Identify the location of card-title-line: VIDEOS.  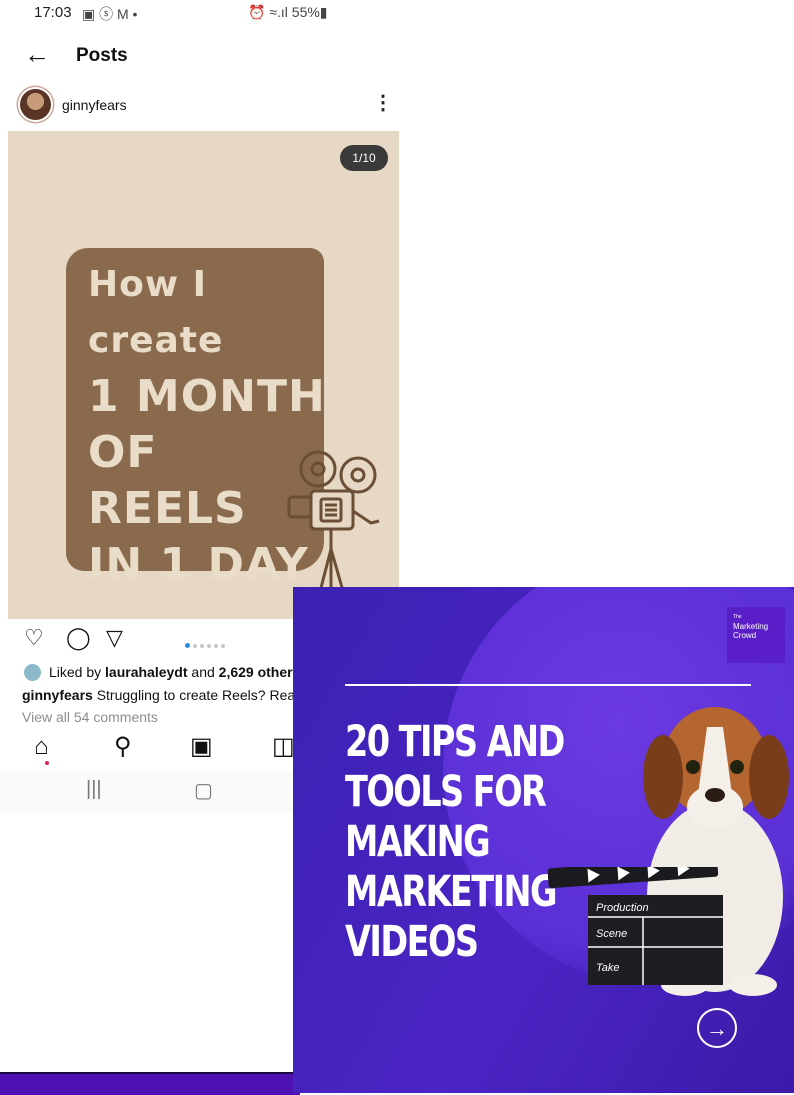
(412, 942).